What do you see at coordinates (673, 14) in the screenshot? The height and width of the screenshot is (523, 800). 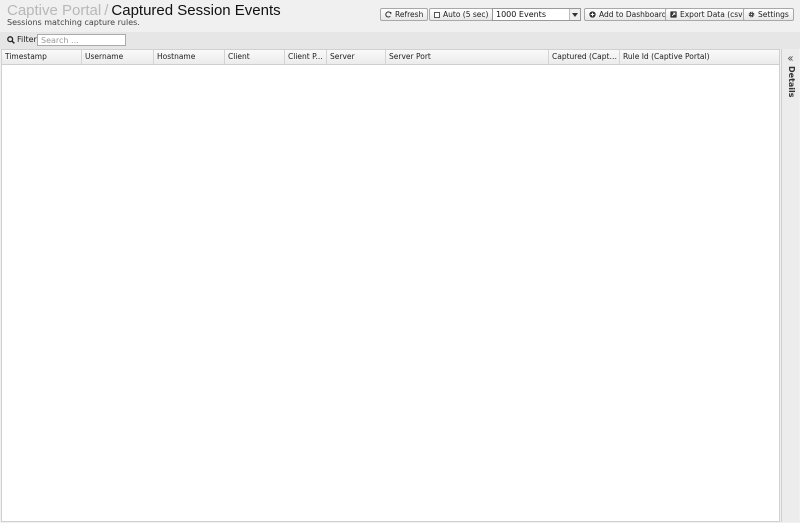 I see `export-icon` at bounding box center [673, 14].